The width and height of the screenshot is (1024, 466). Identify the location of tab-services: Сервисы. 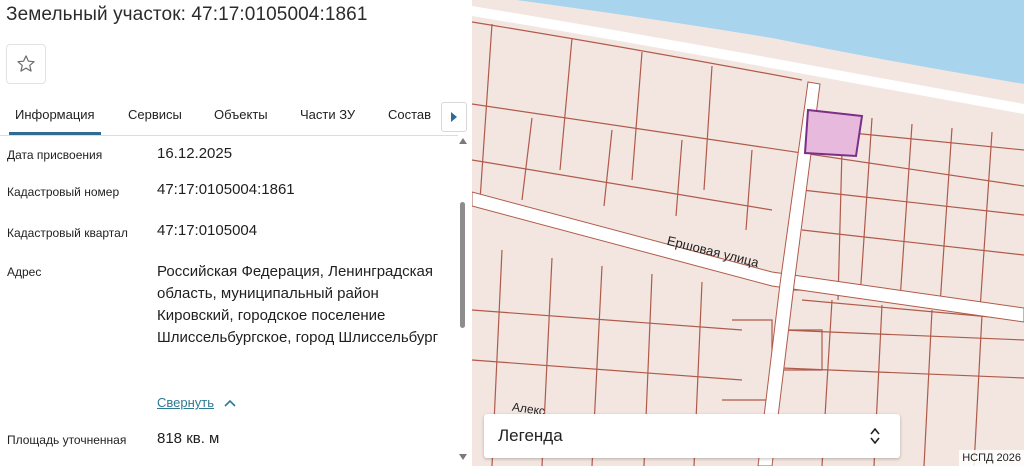
(155, 115).